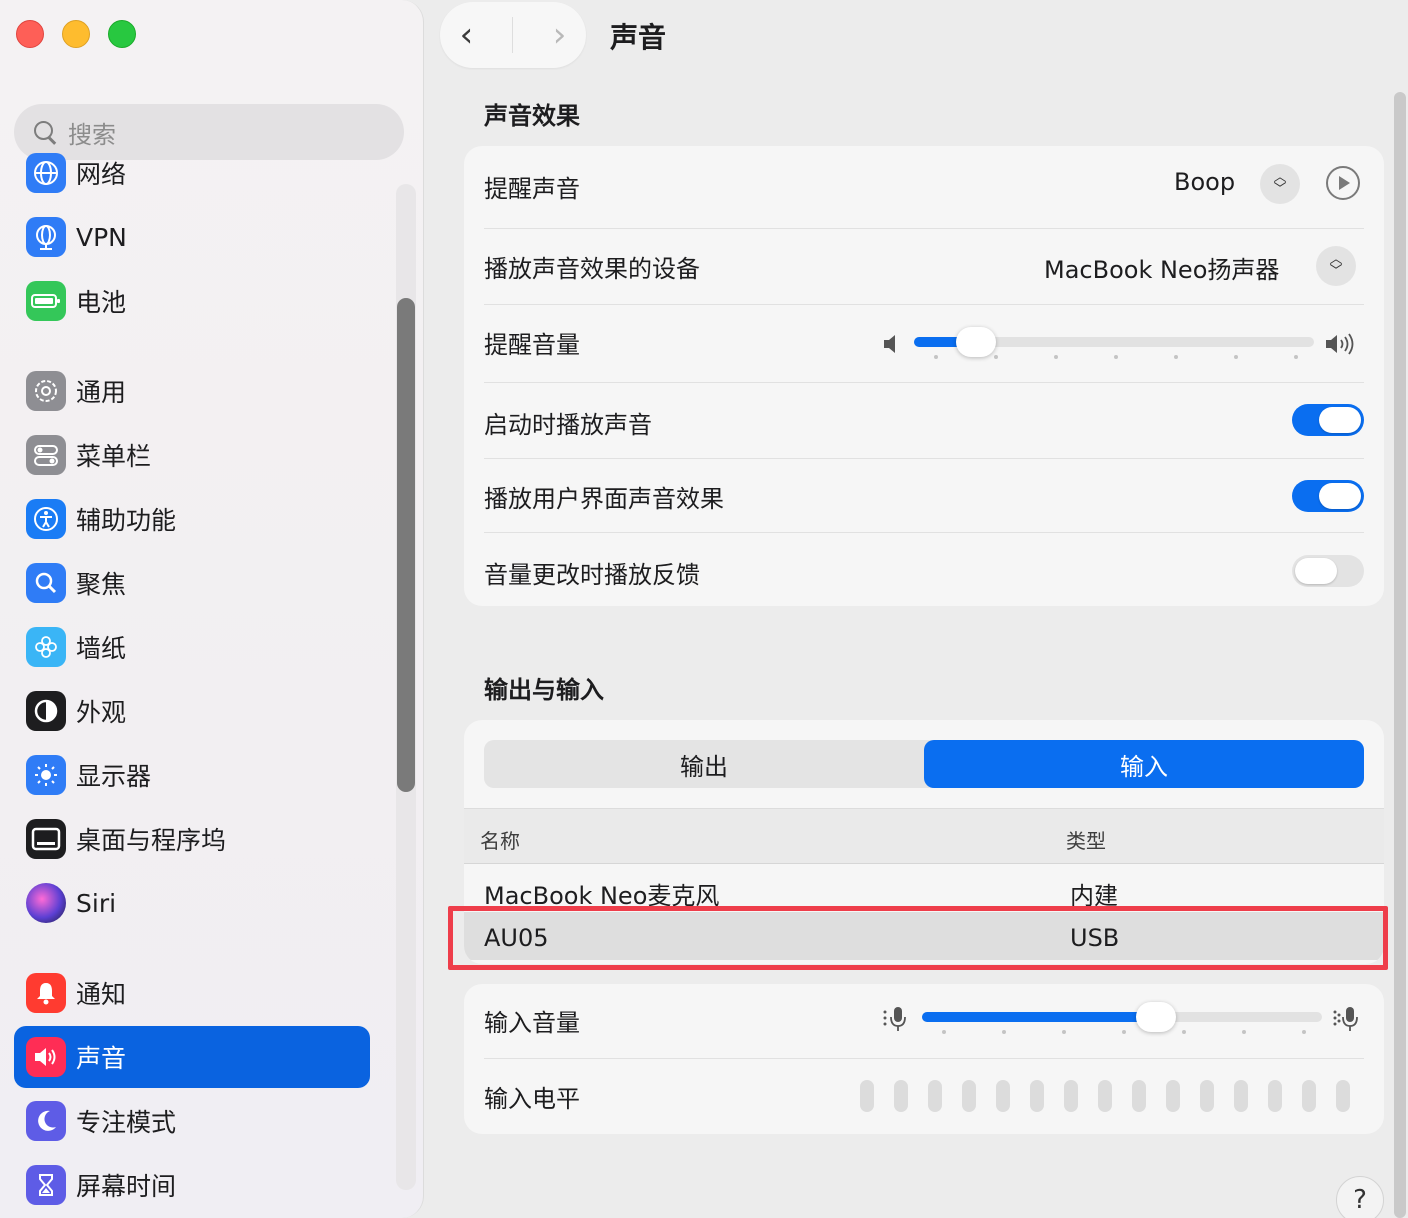  Describe the element at coordinates (46, 237) in the screenshot. I see `vpn-globe-icon` at that location.